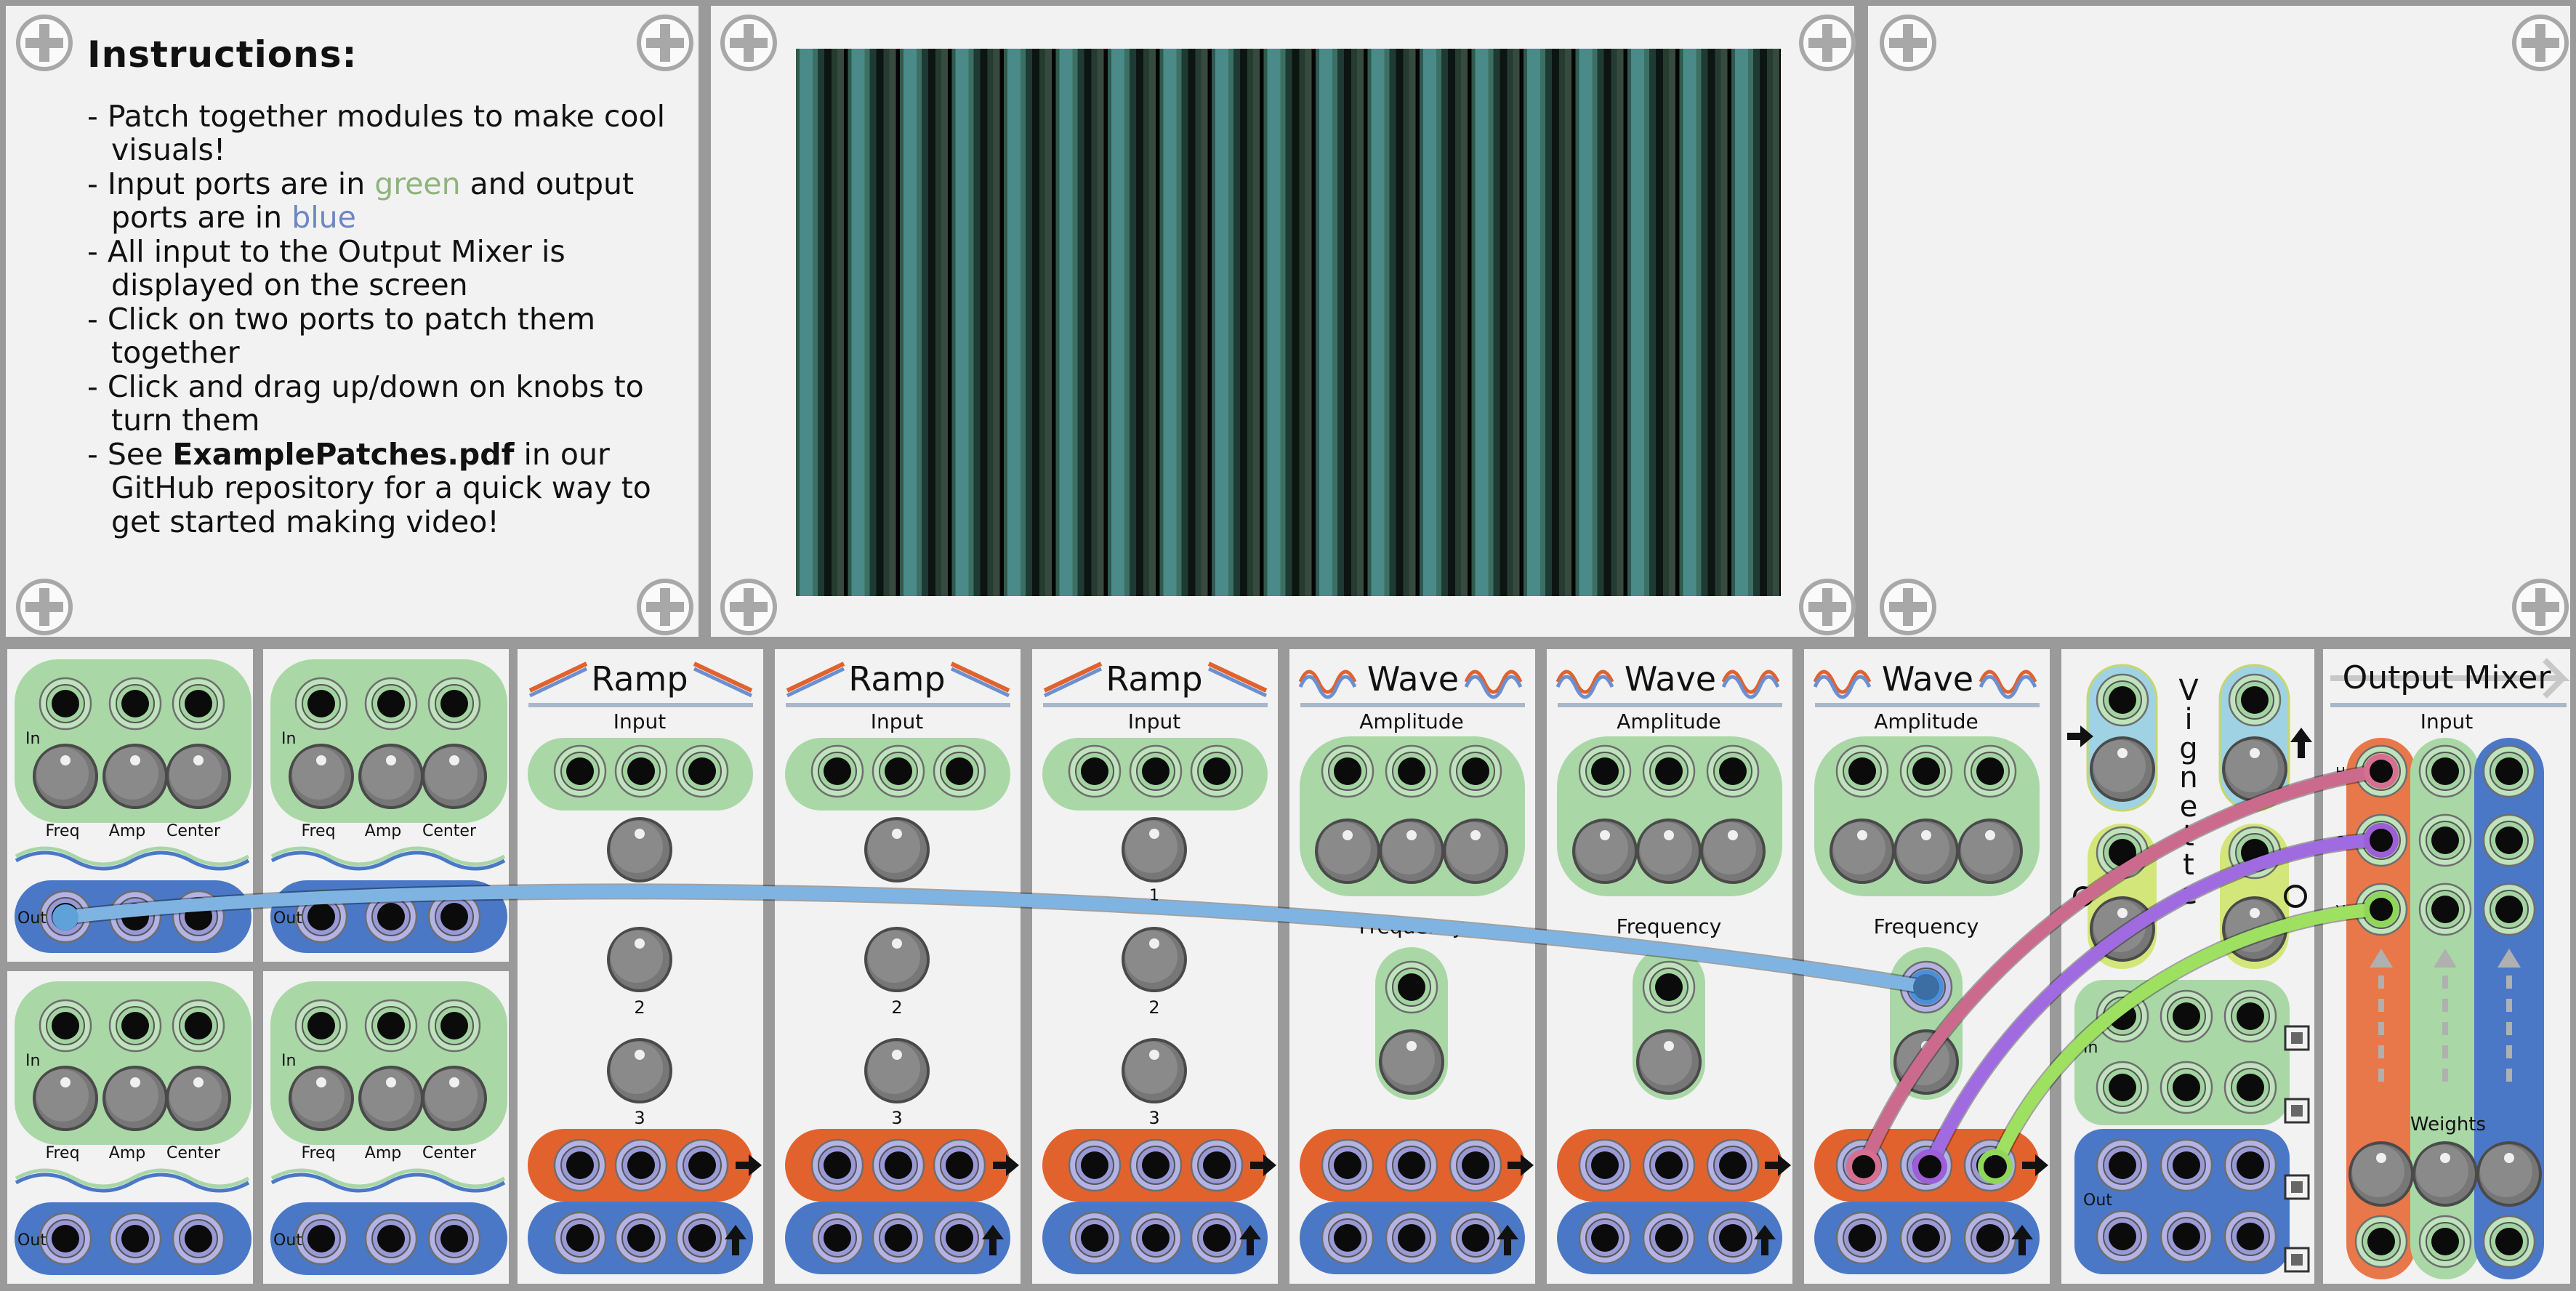 This screenshot has height=1291, width=2576. Describe the element at coordinates (2122, 769) in the screenshot. I see `vignette-knob` at that location.